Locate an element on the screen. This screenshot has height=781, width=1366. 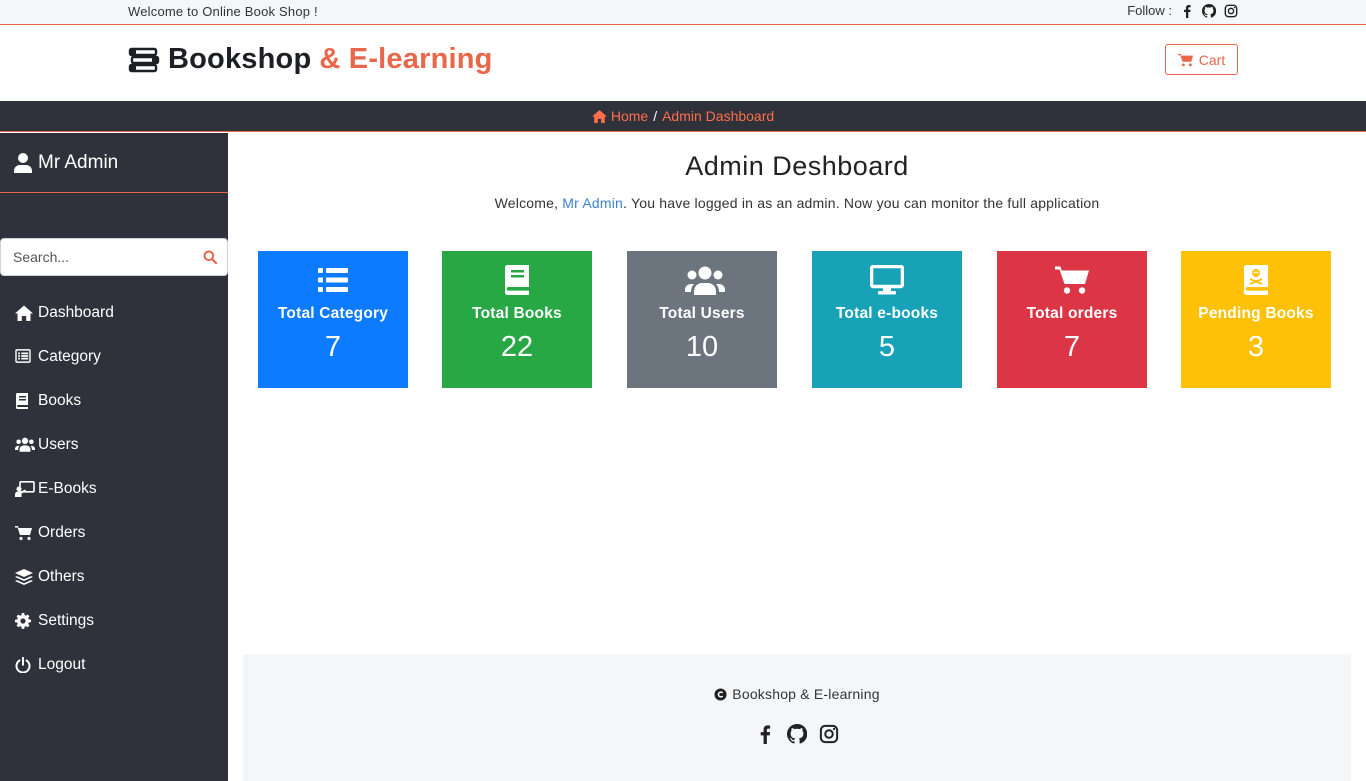
stat-card-pending-books: Pending Books 3 is located at coordinates (1256, 319).